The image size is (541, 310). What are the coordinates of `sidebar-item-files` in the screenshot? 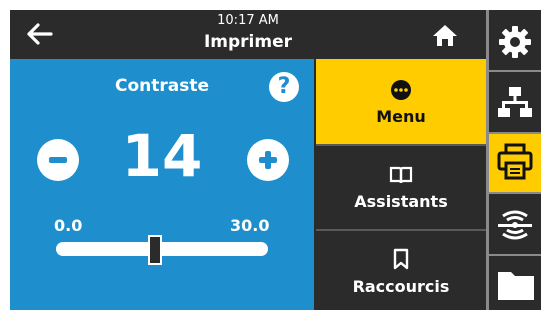 It's located at (515, 283).